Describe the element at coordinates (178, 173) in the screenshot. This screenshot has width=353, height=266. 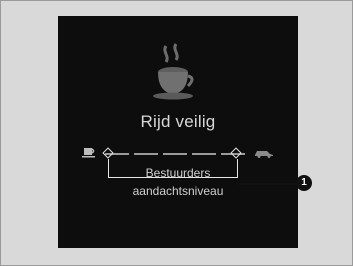
I see `level-label-line1: Bestuurders` at that location.